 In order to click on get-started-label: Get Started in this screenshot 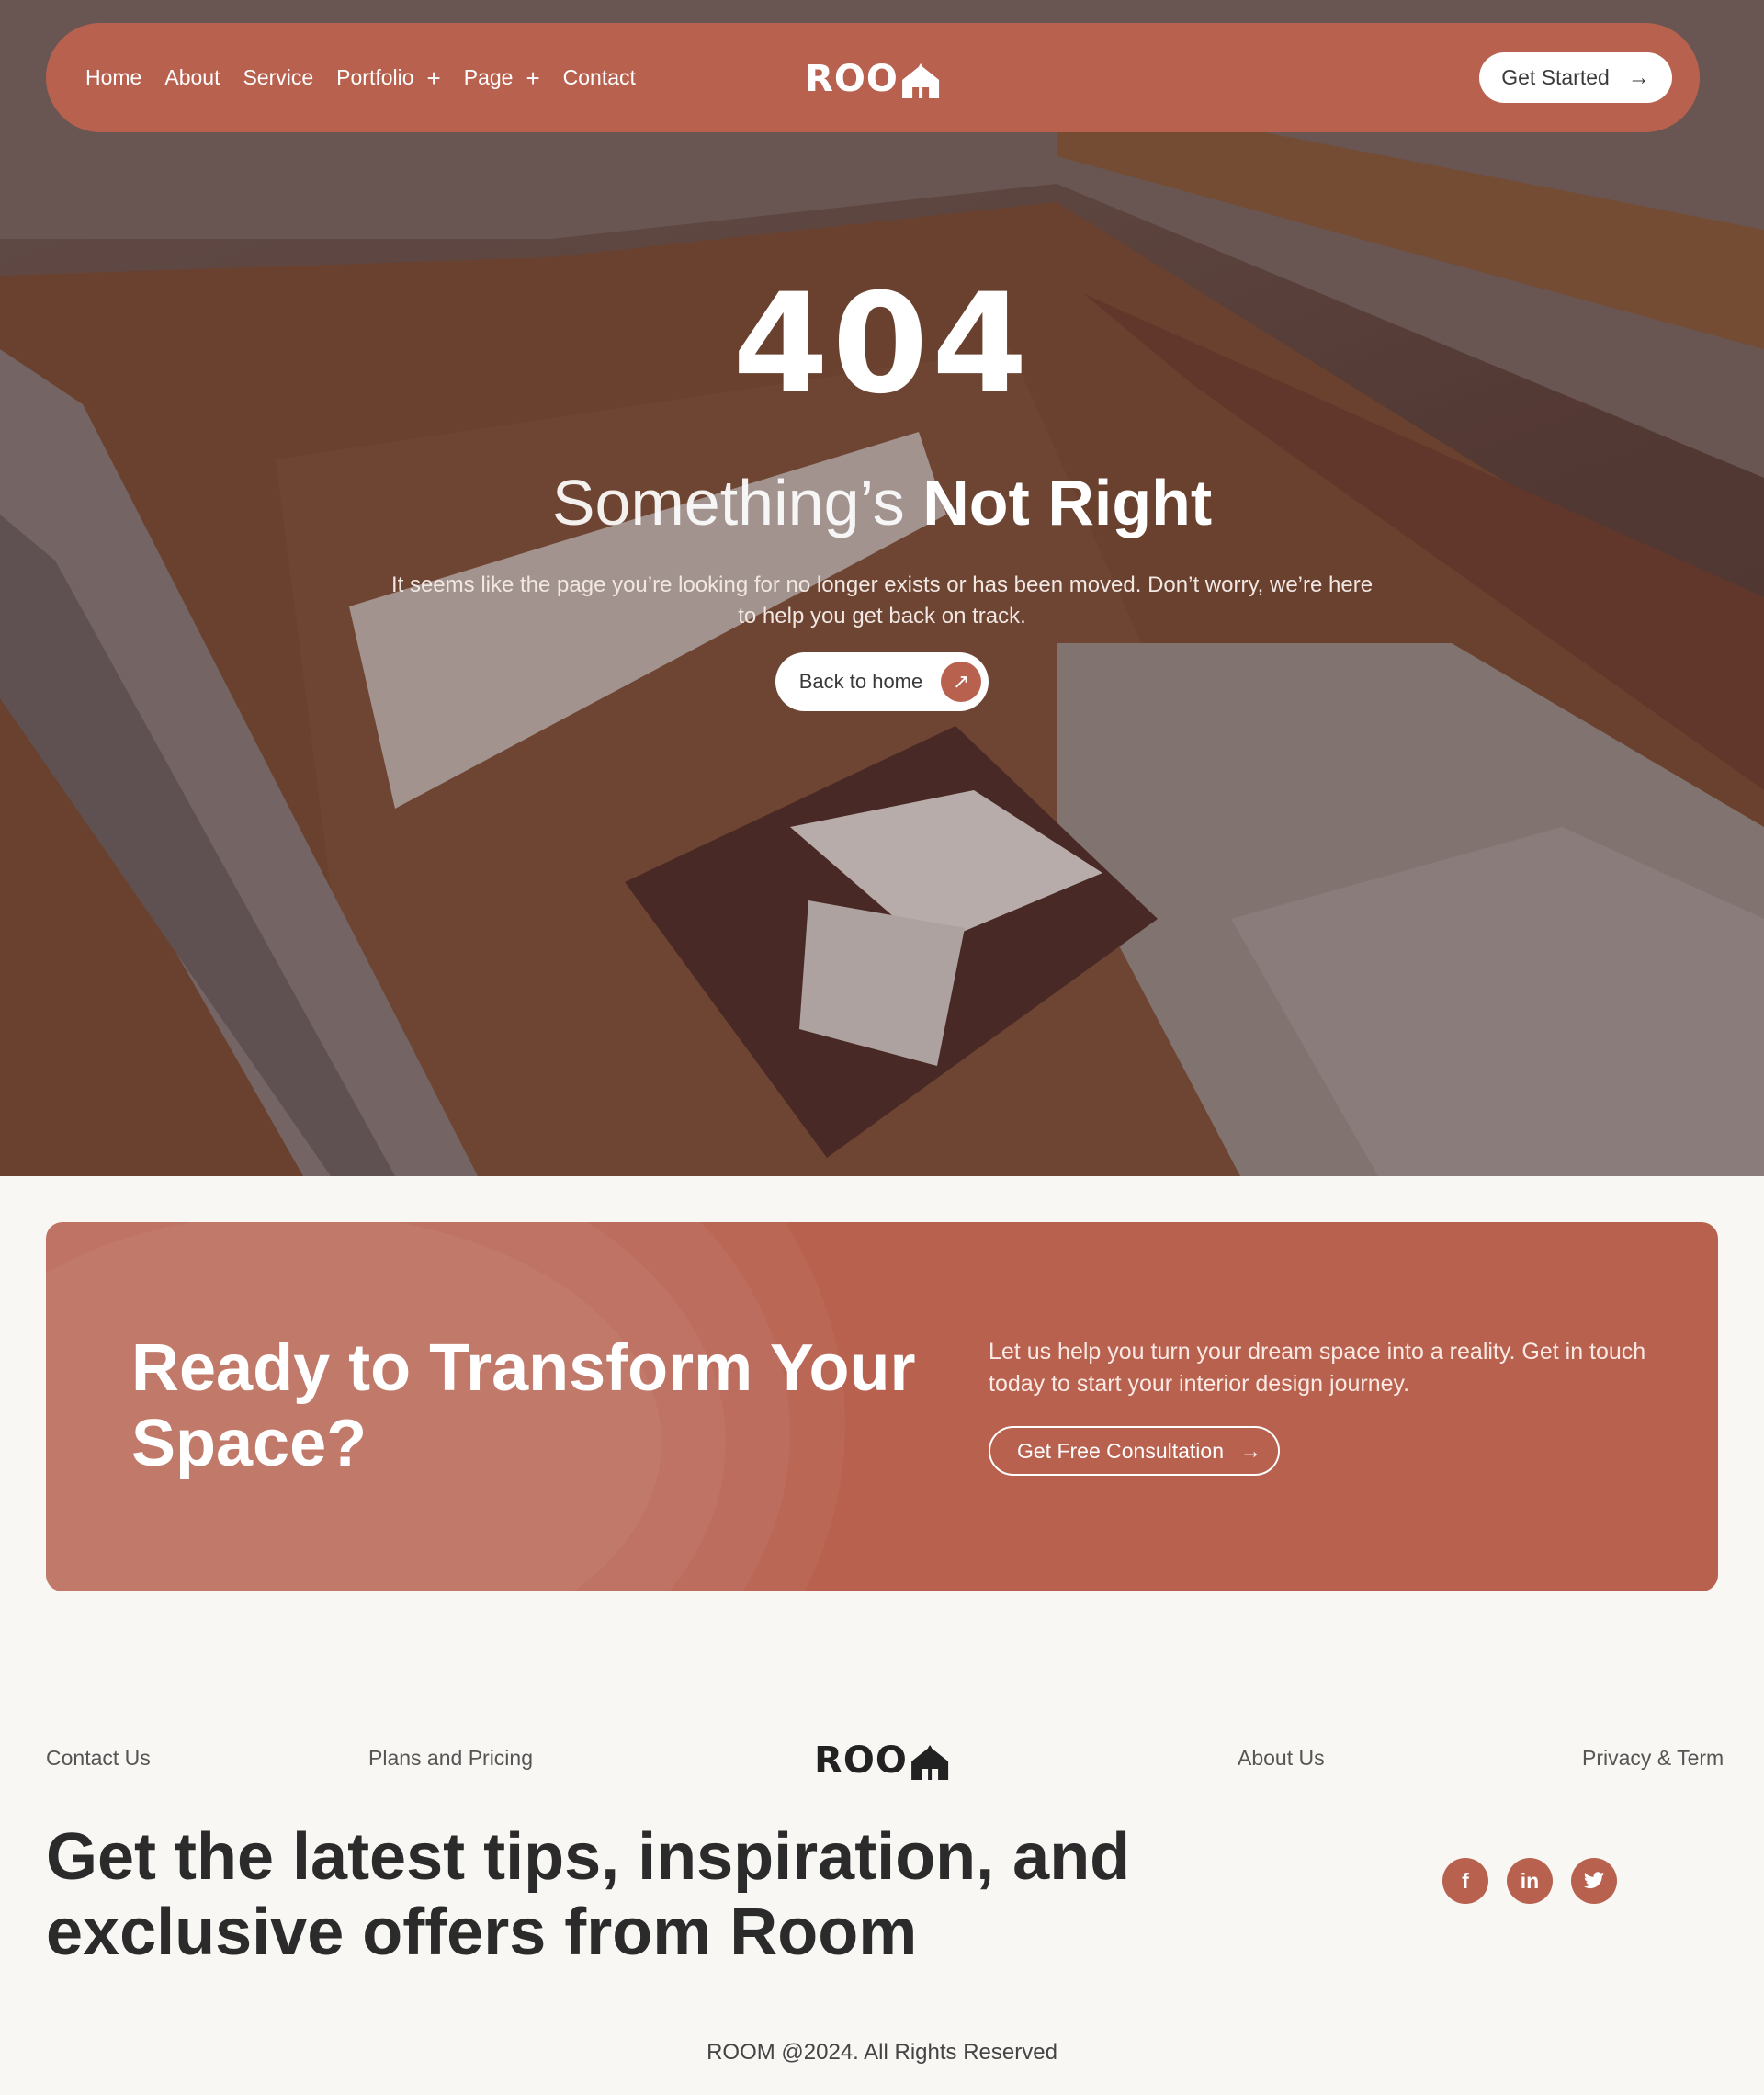, I will do `click(1556, 77)`.